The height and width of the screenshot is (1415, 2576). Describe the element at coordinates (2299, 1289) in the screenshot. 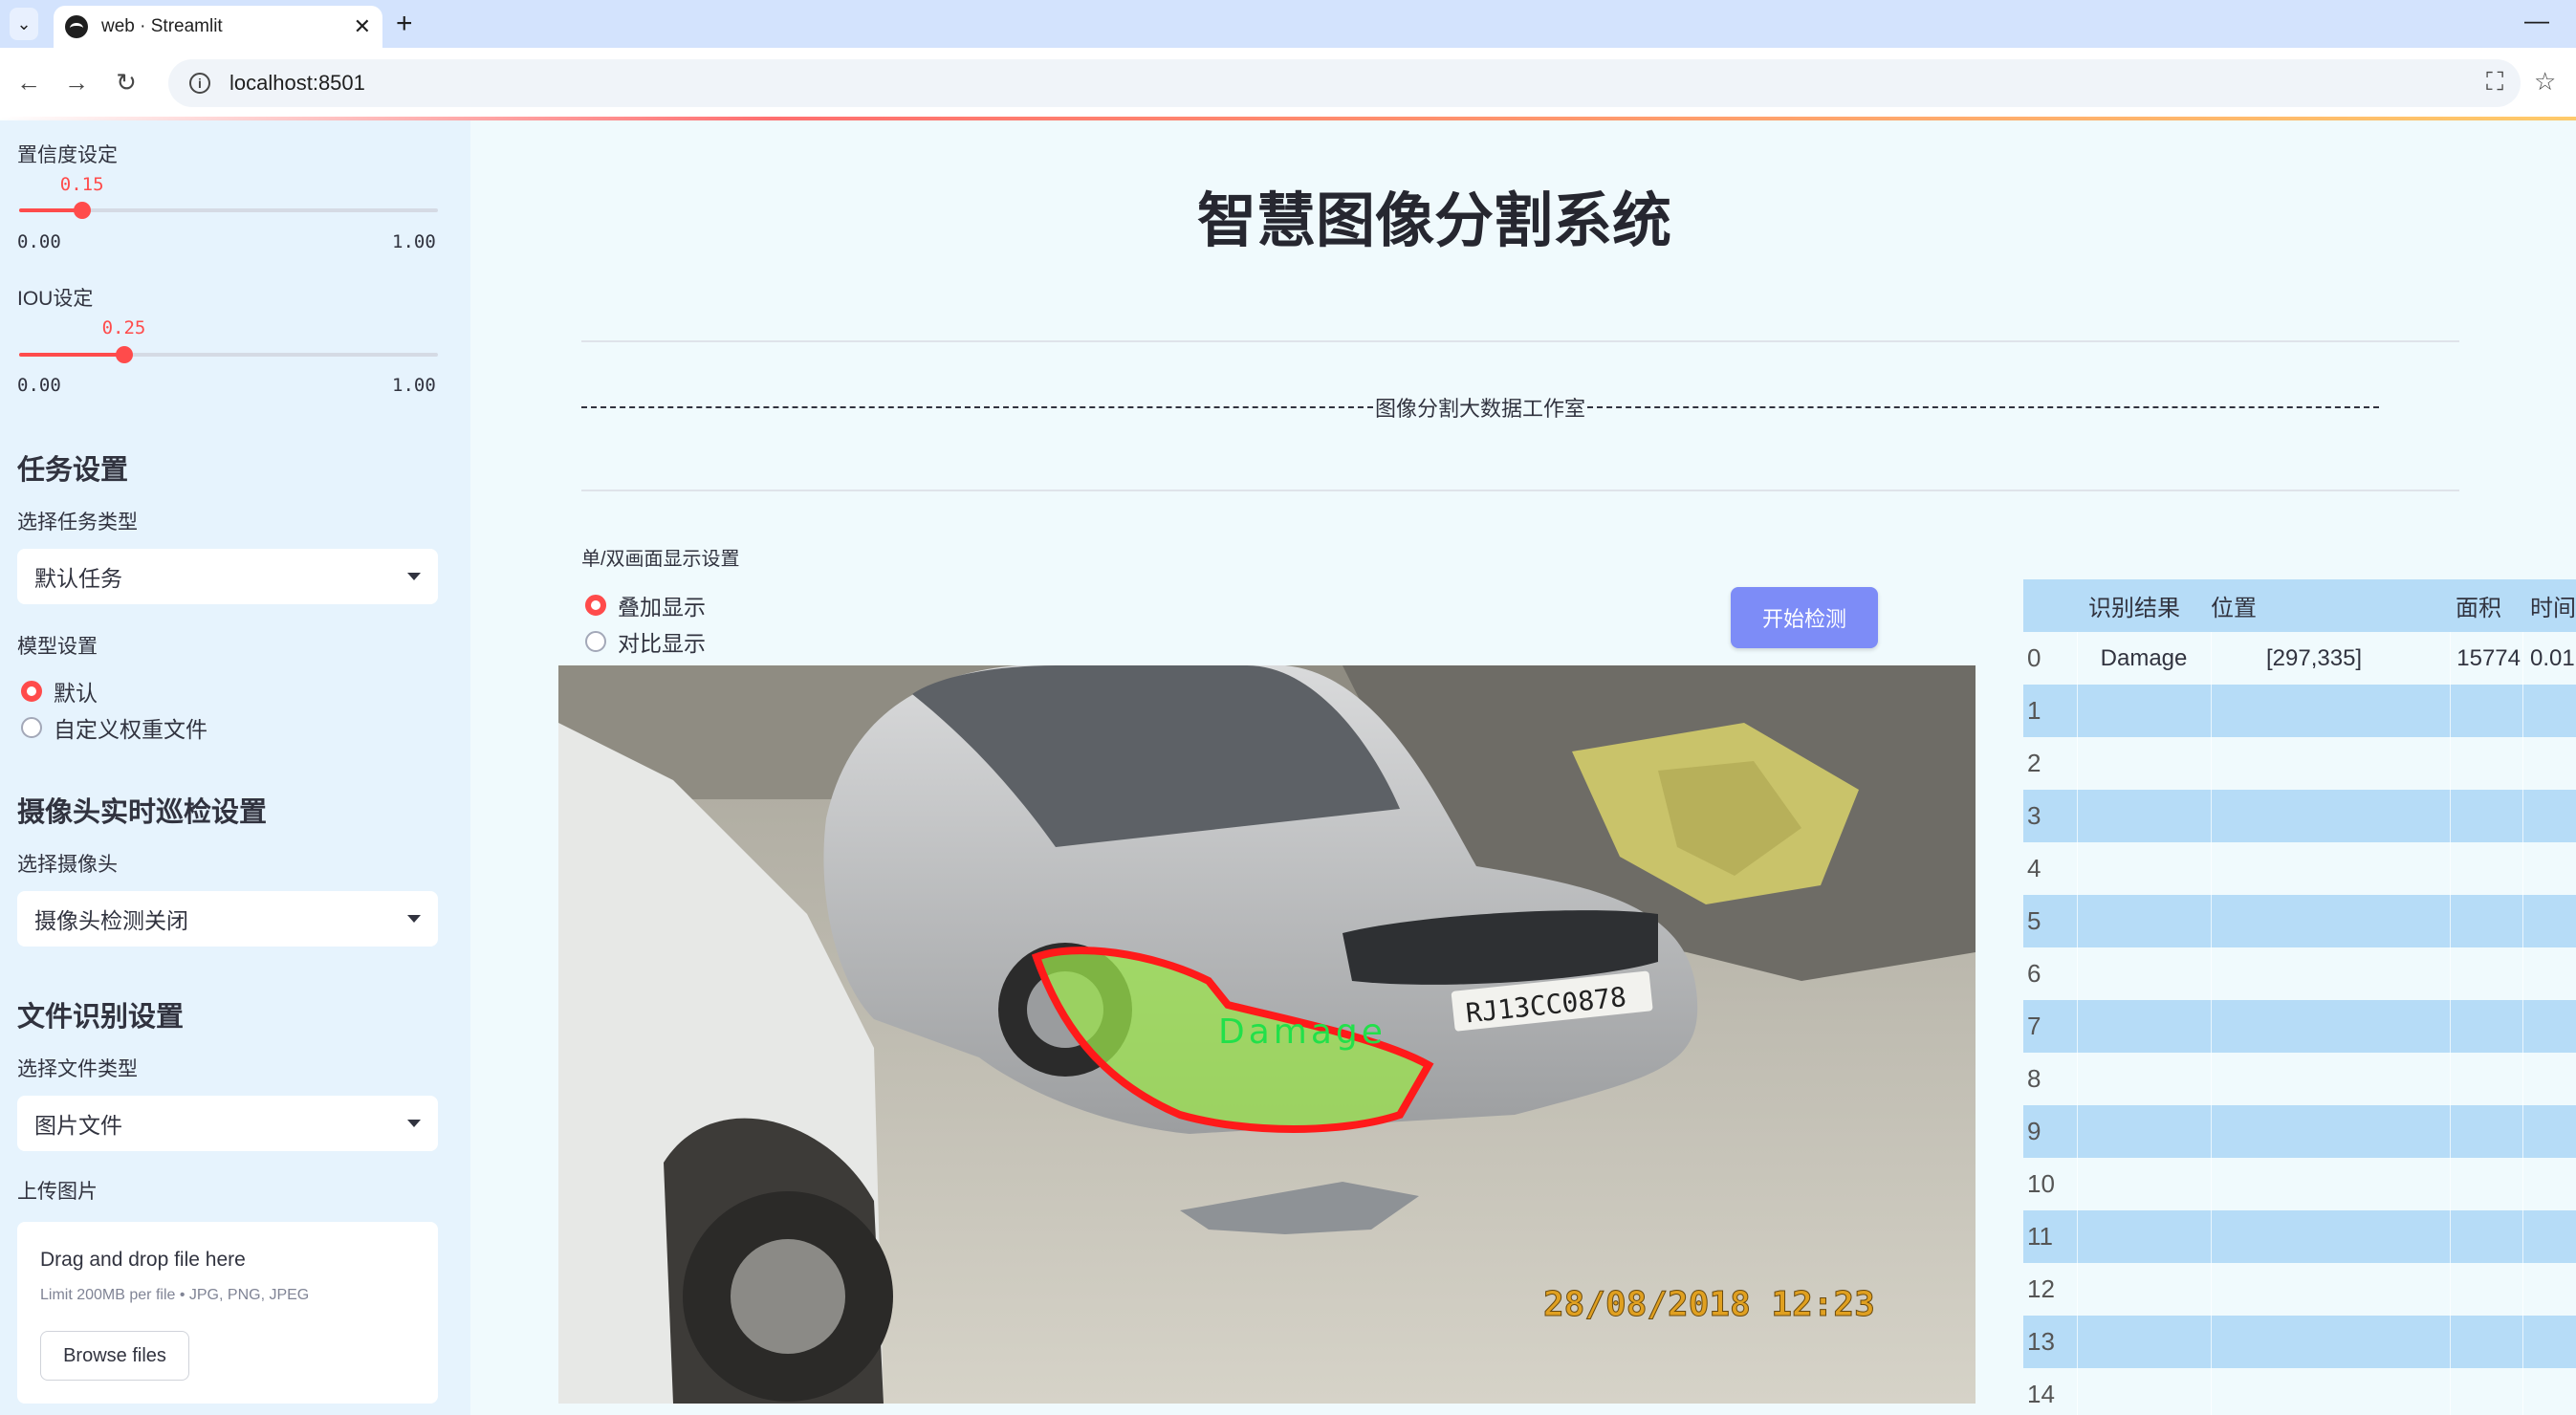

I see `table-row: 12` at that location.